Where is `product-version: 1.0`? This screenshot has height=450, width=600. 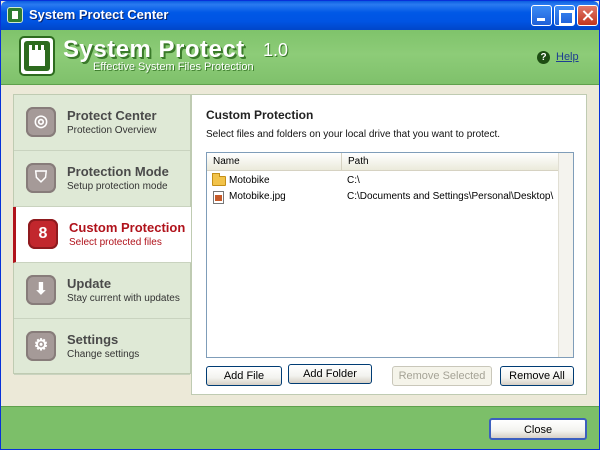
product-version: 1.0 is located at coordinates (276, 50).